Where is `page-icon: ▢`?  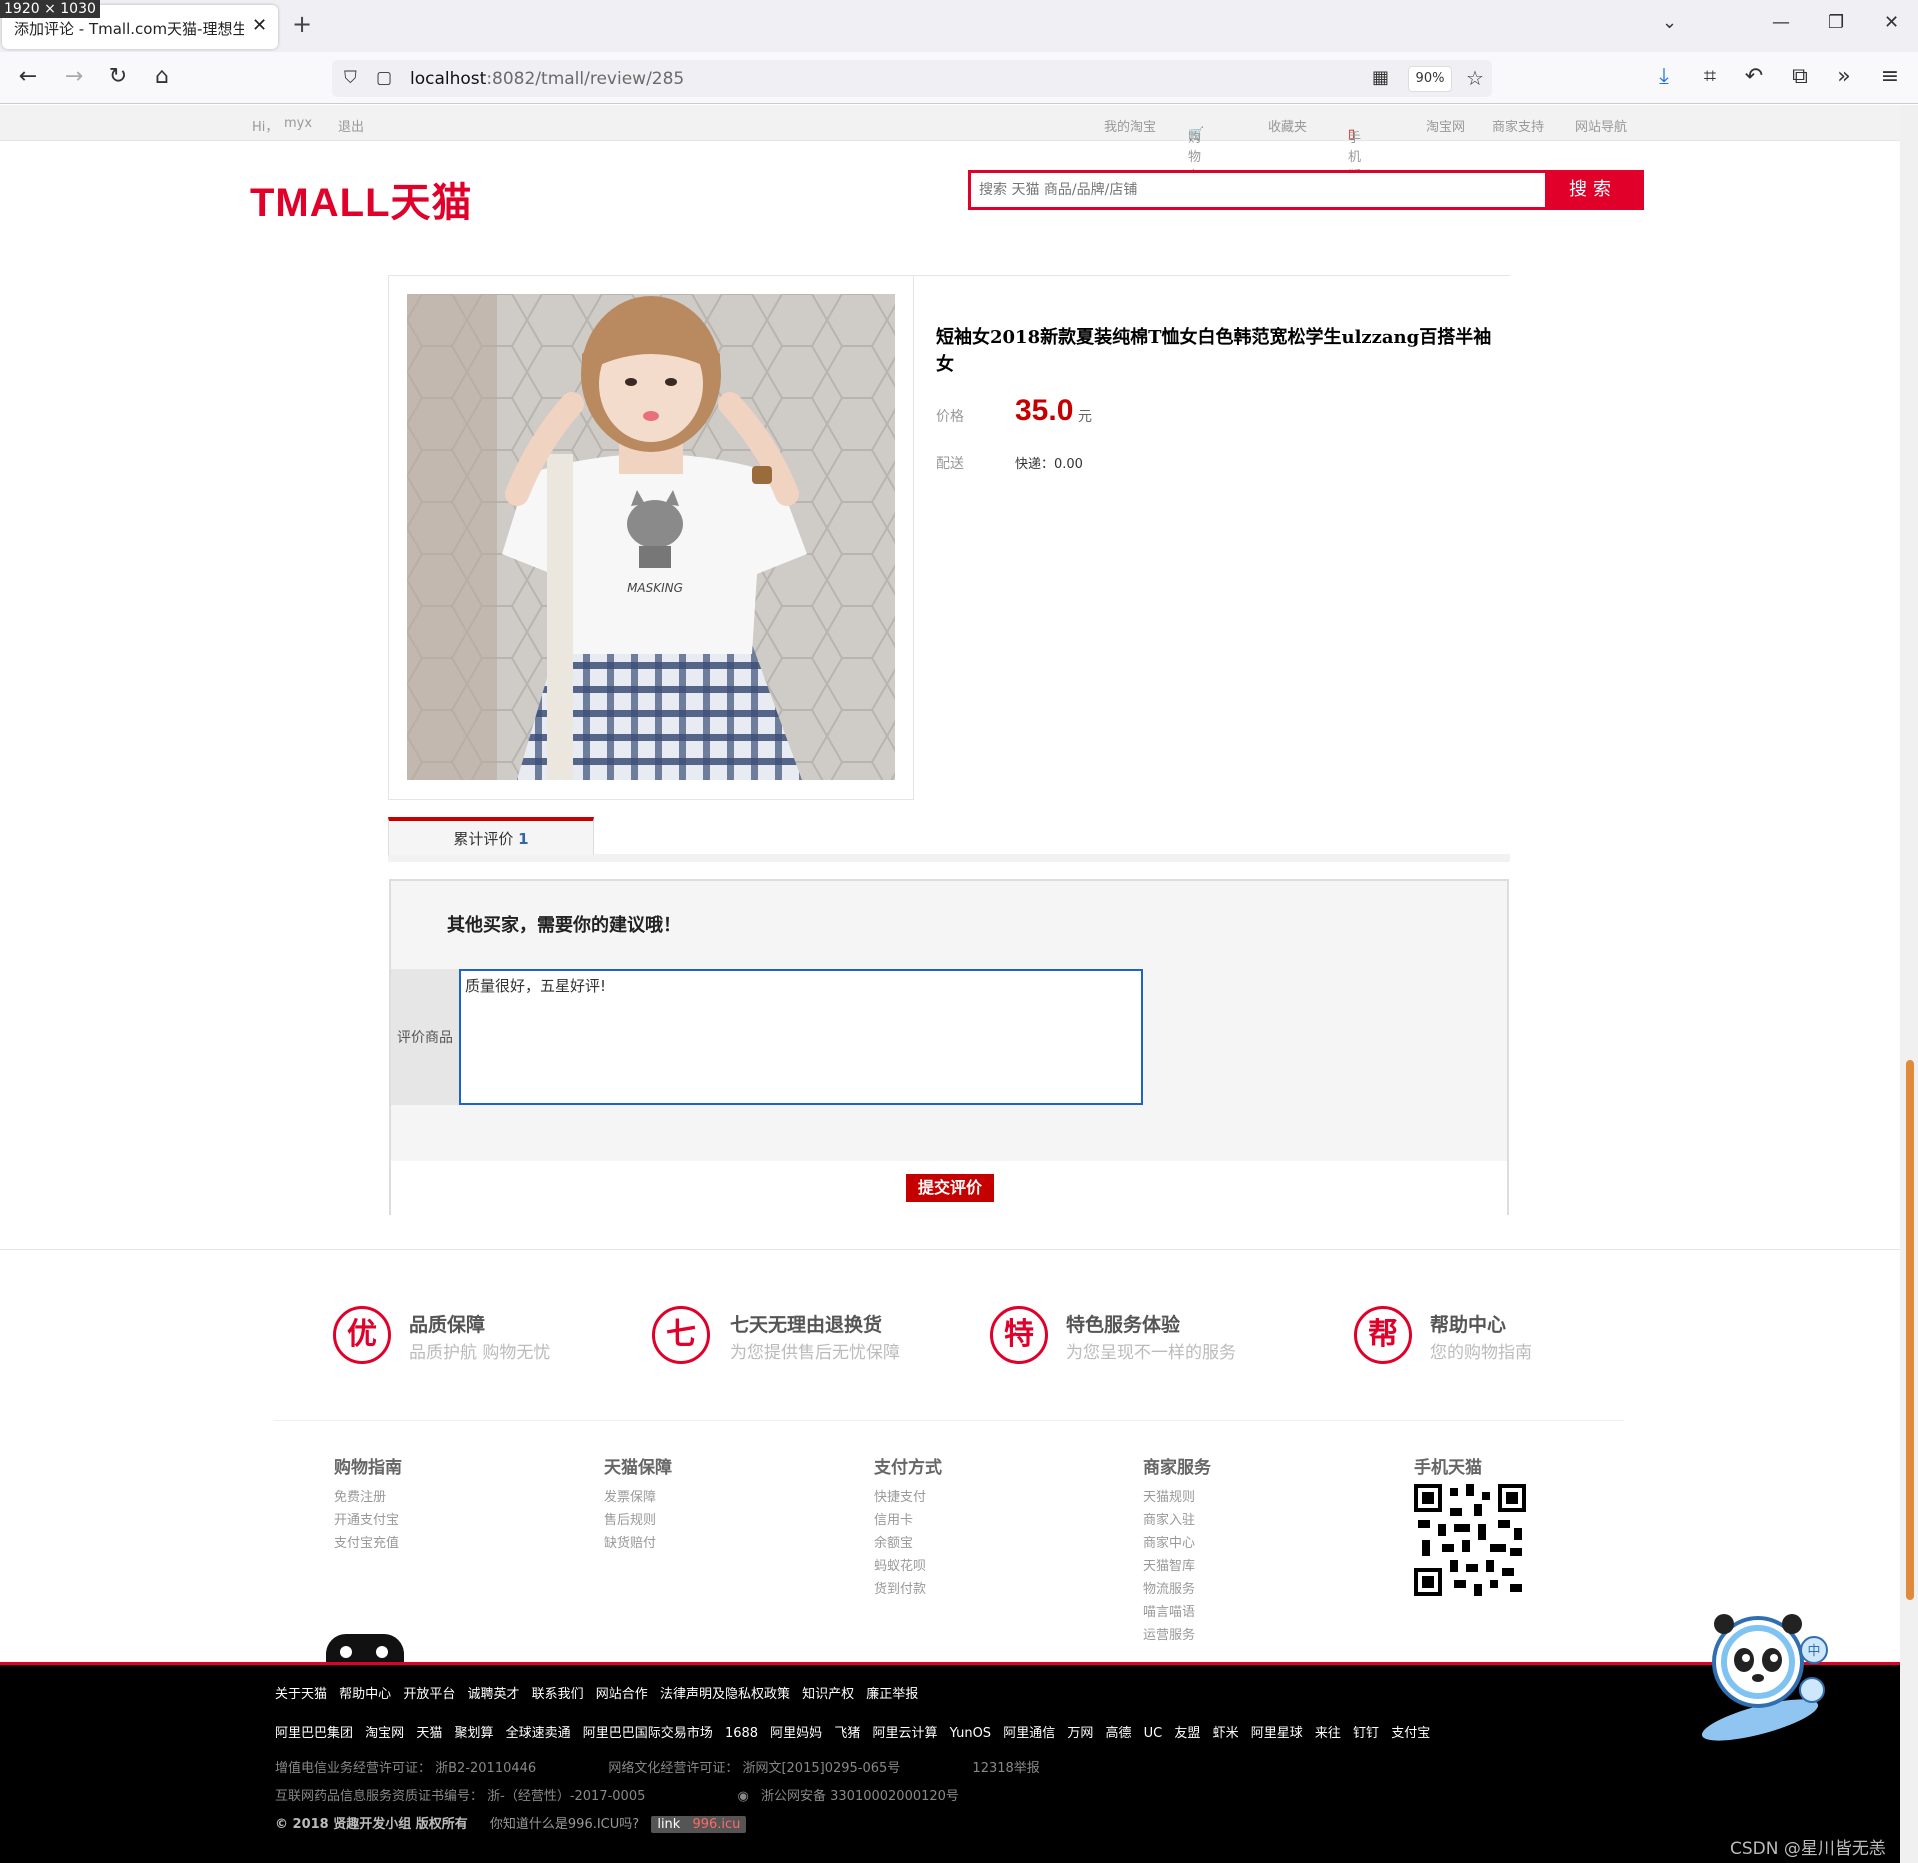 page-icon: ▢ is located at coordinates (384, 78).